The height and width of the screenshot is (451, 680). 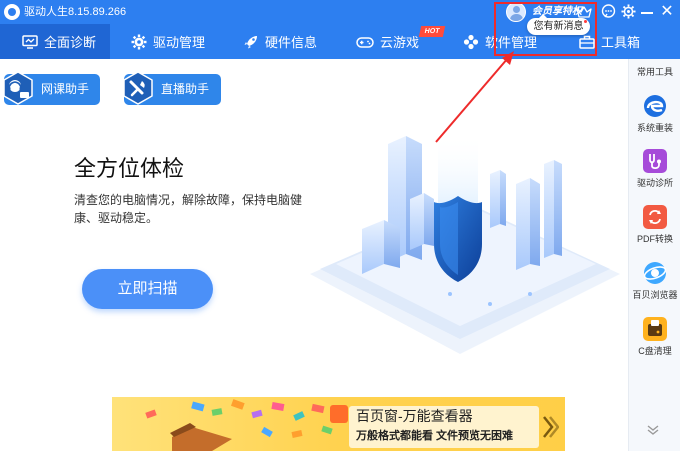 What do you see at coordinates (654, 119) in the screenshot?
I see `tool-system-reinstall: 系统重装` at bounding box center [654, 119].